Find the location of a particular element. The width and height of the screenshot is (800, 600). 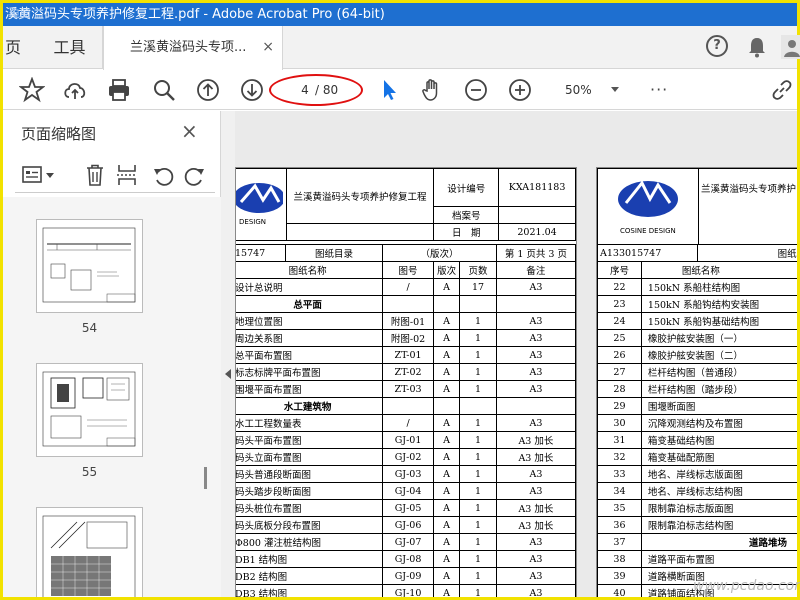

cell-index: 32 is located at coordinates (619, 457).